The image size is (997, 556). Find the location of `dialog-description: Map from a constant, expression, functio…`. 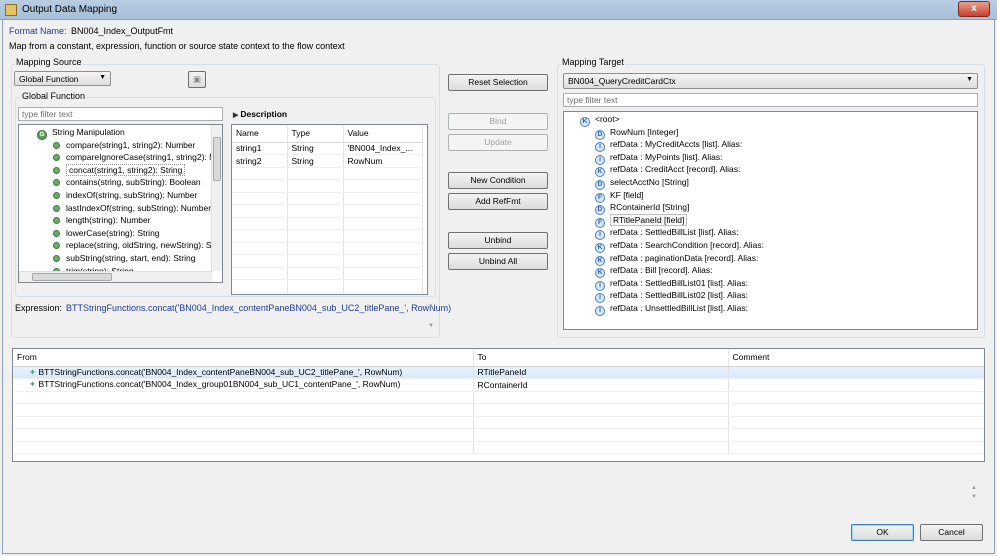

dialog-description: Map from a constant, expression, functio… is located at coordinates (177, 46).